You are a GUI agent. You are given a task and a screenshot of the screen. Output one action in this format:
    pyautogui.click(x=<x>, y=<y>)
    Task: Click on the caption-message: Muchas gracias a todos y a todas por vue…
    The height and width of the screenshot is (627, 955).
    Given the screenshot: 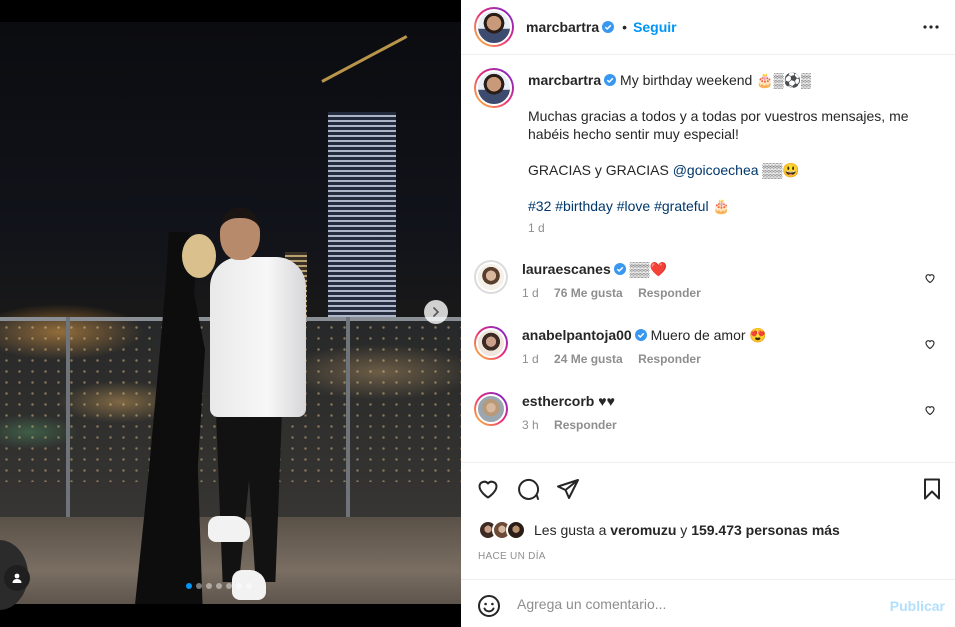 What is the action you would take?
    pyautogui.click(x=718, y=125)
    